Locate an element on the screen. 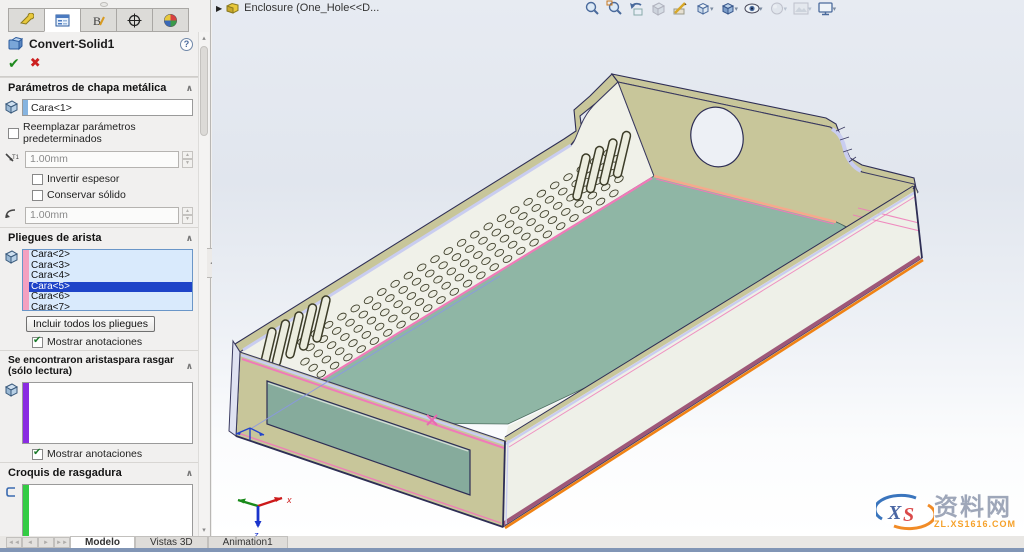 This screenshot has width=1024, height=552. thickness-input: 1.00mm is located at coordinates (102, 159).